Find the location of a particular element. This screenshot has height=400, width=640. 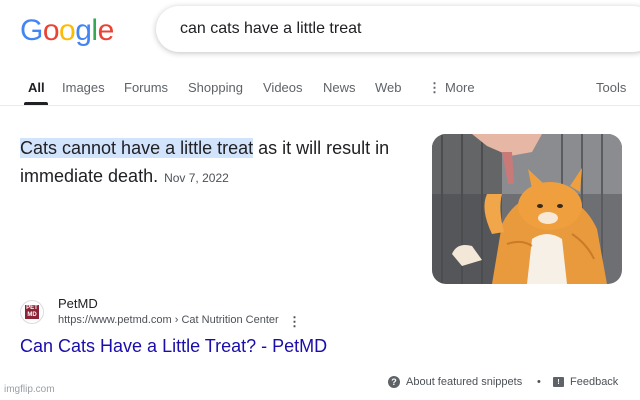

result-site-name: PetMD is located at coordinates (78, 303).